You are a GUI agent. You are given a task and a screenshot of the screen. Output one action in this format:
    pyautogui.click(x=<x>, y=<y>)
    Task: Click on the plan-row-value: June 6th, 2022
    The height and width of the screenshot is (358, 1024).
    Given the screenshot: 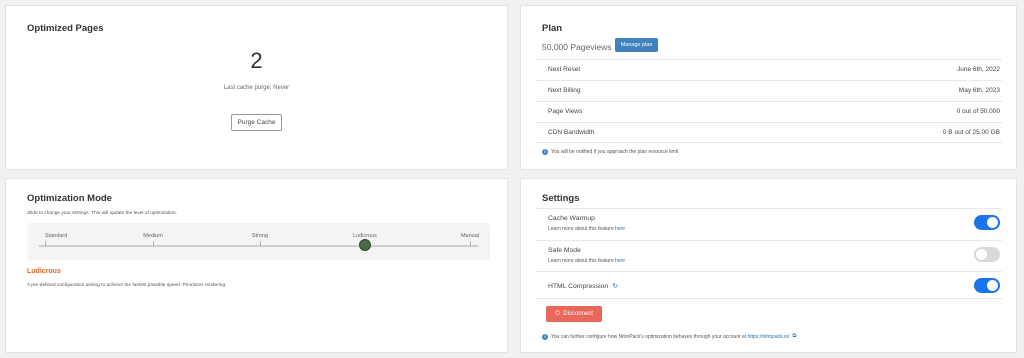 What is the action you would take?
    pyautogui.click(x=978, y=69)
    